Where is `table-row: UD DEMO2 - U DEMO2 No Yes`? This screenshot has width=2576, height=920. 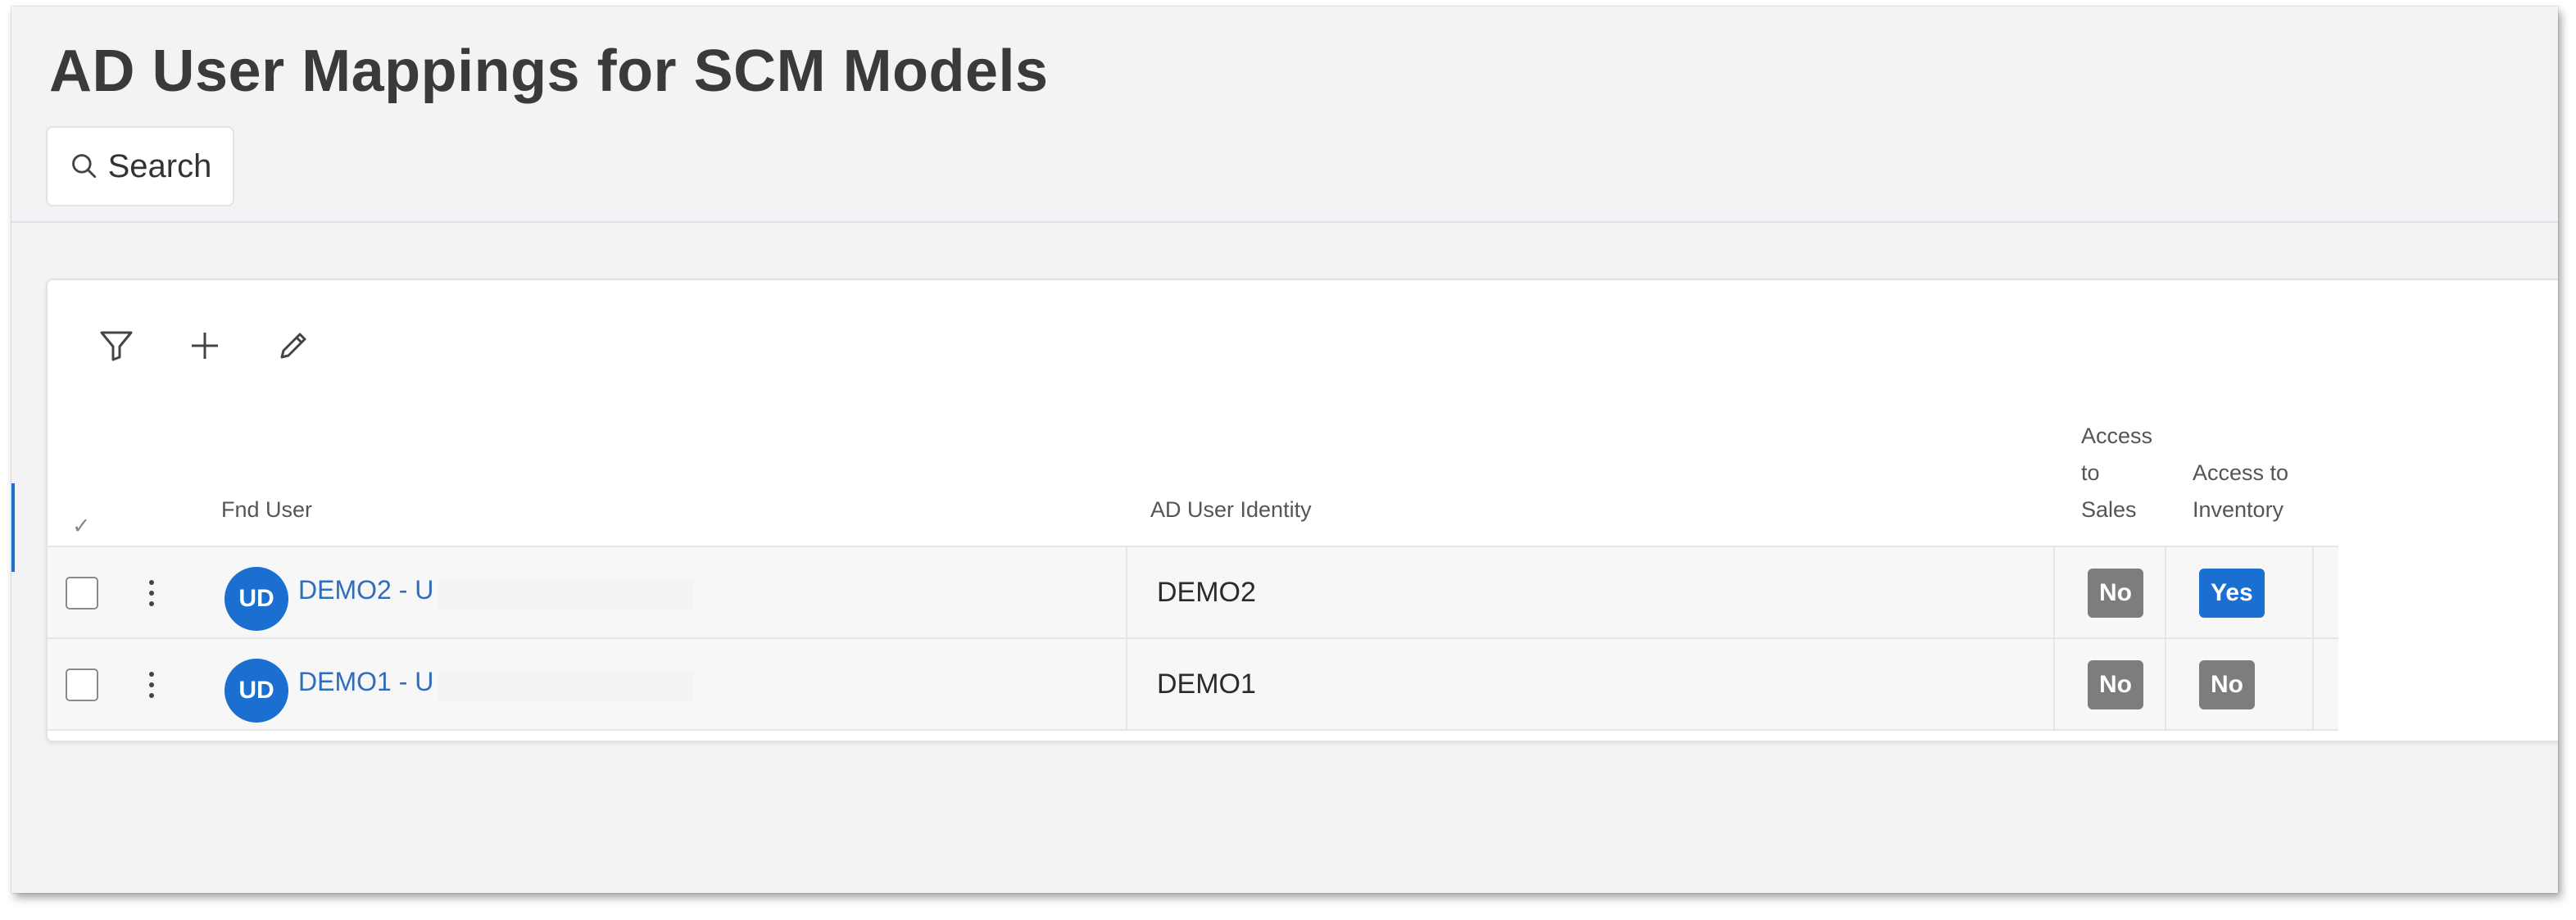 table-row: UD DEMO2 - U DEMO2 No Yes is located at coordinates (1193, 591).